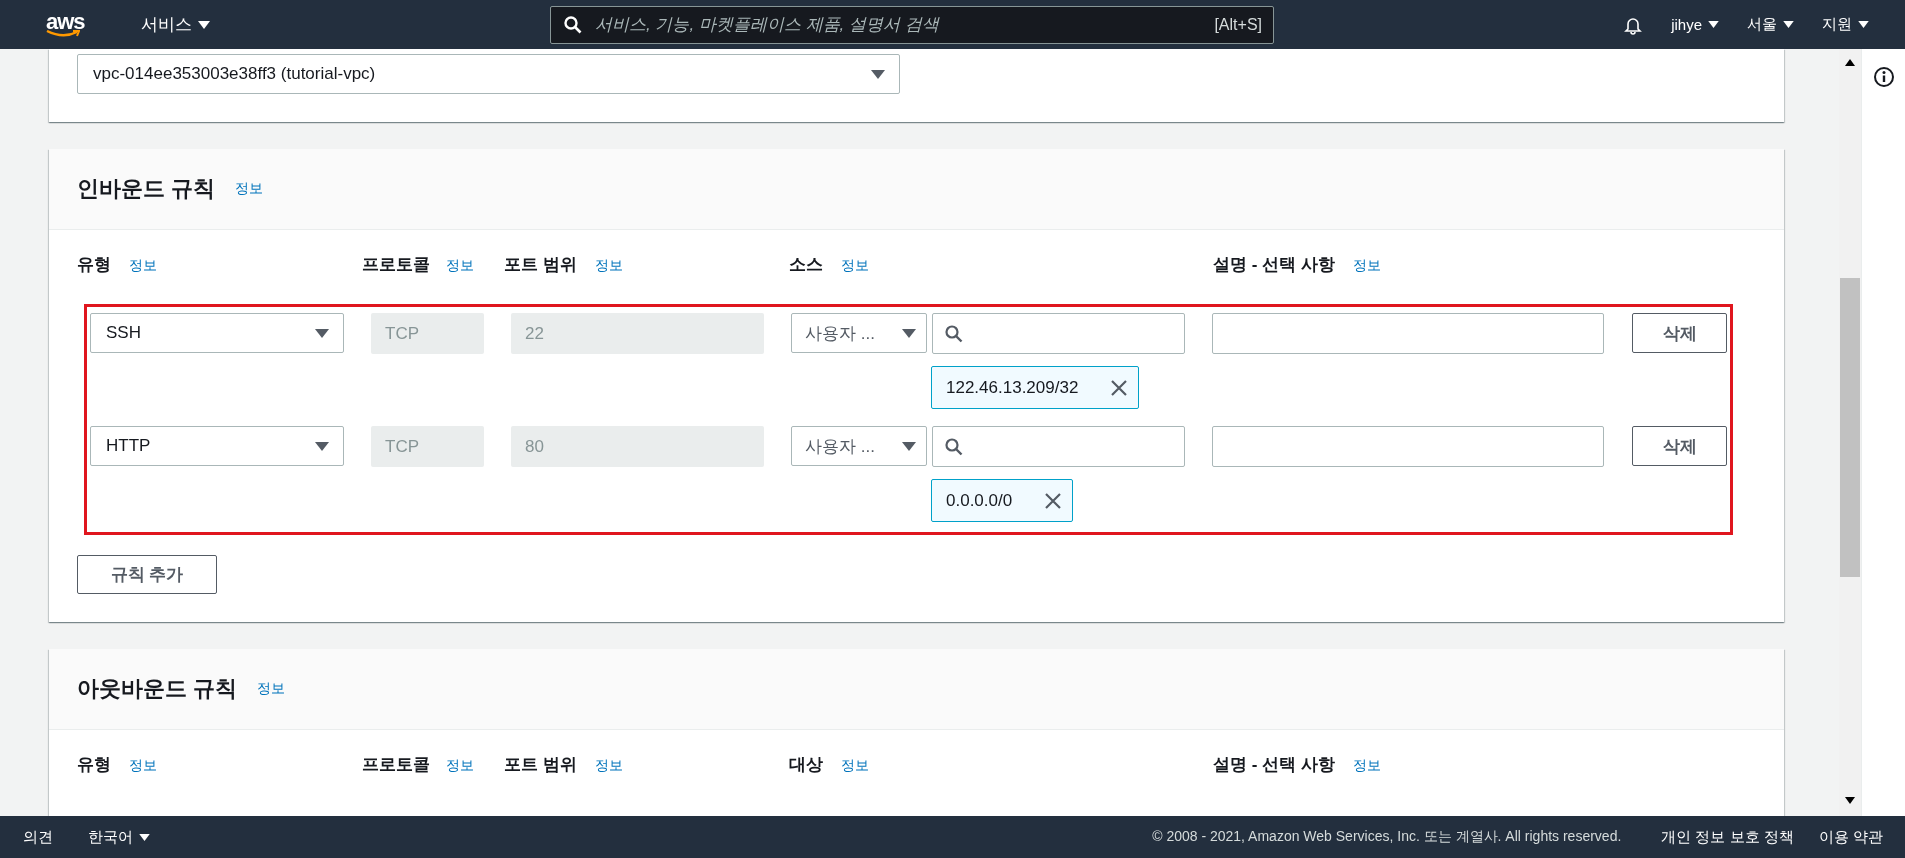 The height and width of the screenshot is (858, 1905). I want to click on port-range-field: 22, so click(637, 333).